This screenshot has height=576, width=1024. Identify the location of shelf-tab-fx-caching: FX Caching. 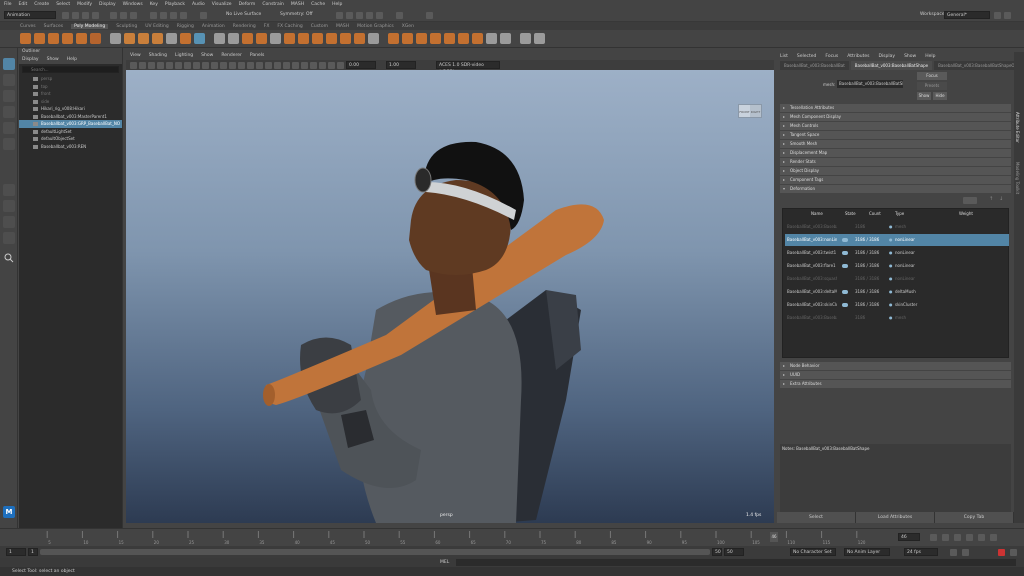
(289, 26).